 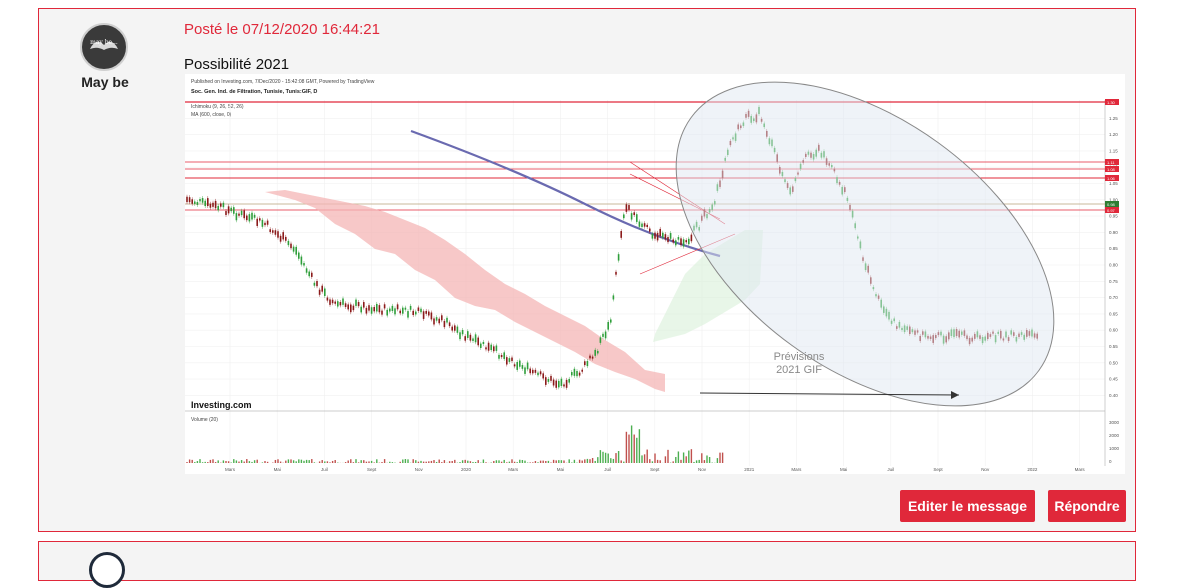 I want to click on time-tick: Sept, so click(x=655, y=469).